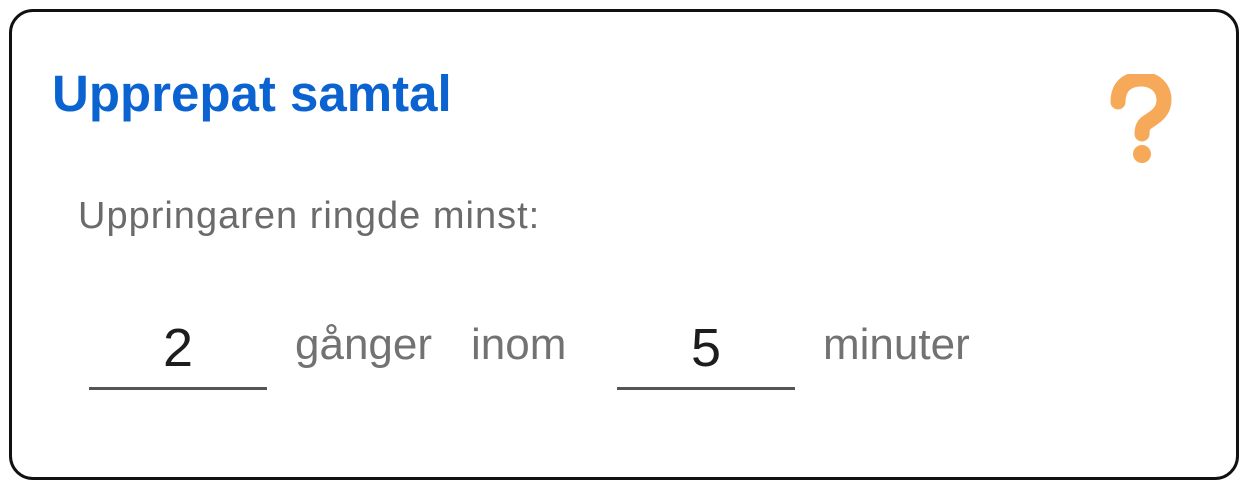 This screenshot has width=1252, height=493. Describe the element at coordinates (364, 344) in the screenshot. I see `times-label: gånger` at that location.